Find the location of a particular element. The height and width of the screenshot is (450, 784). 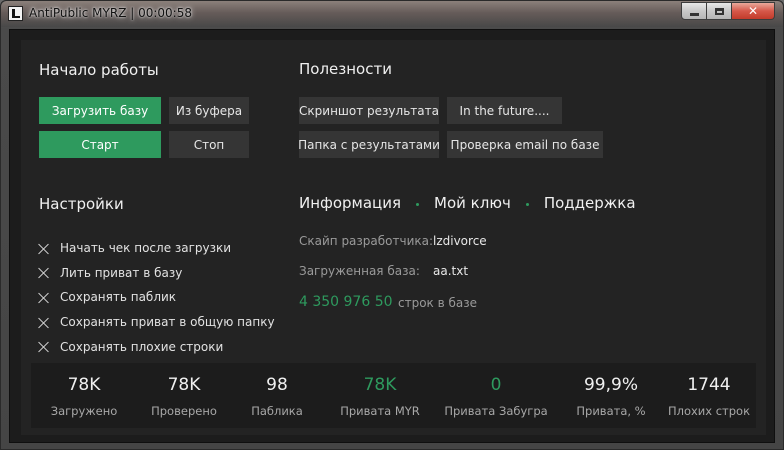

rows-count: 4 350 976 50 is located at coordinates (346, 302).